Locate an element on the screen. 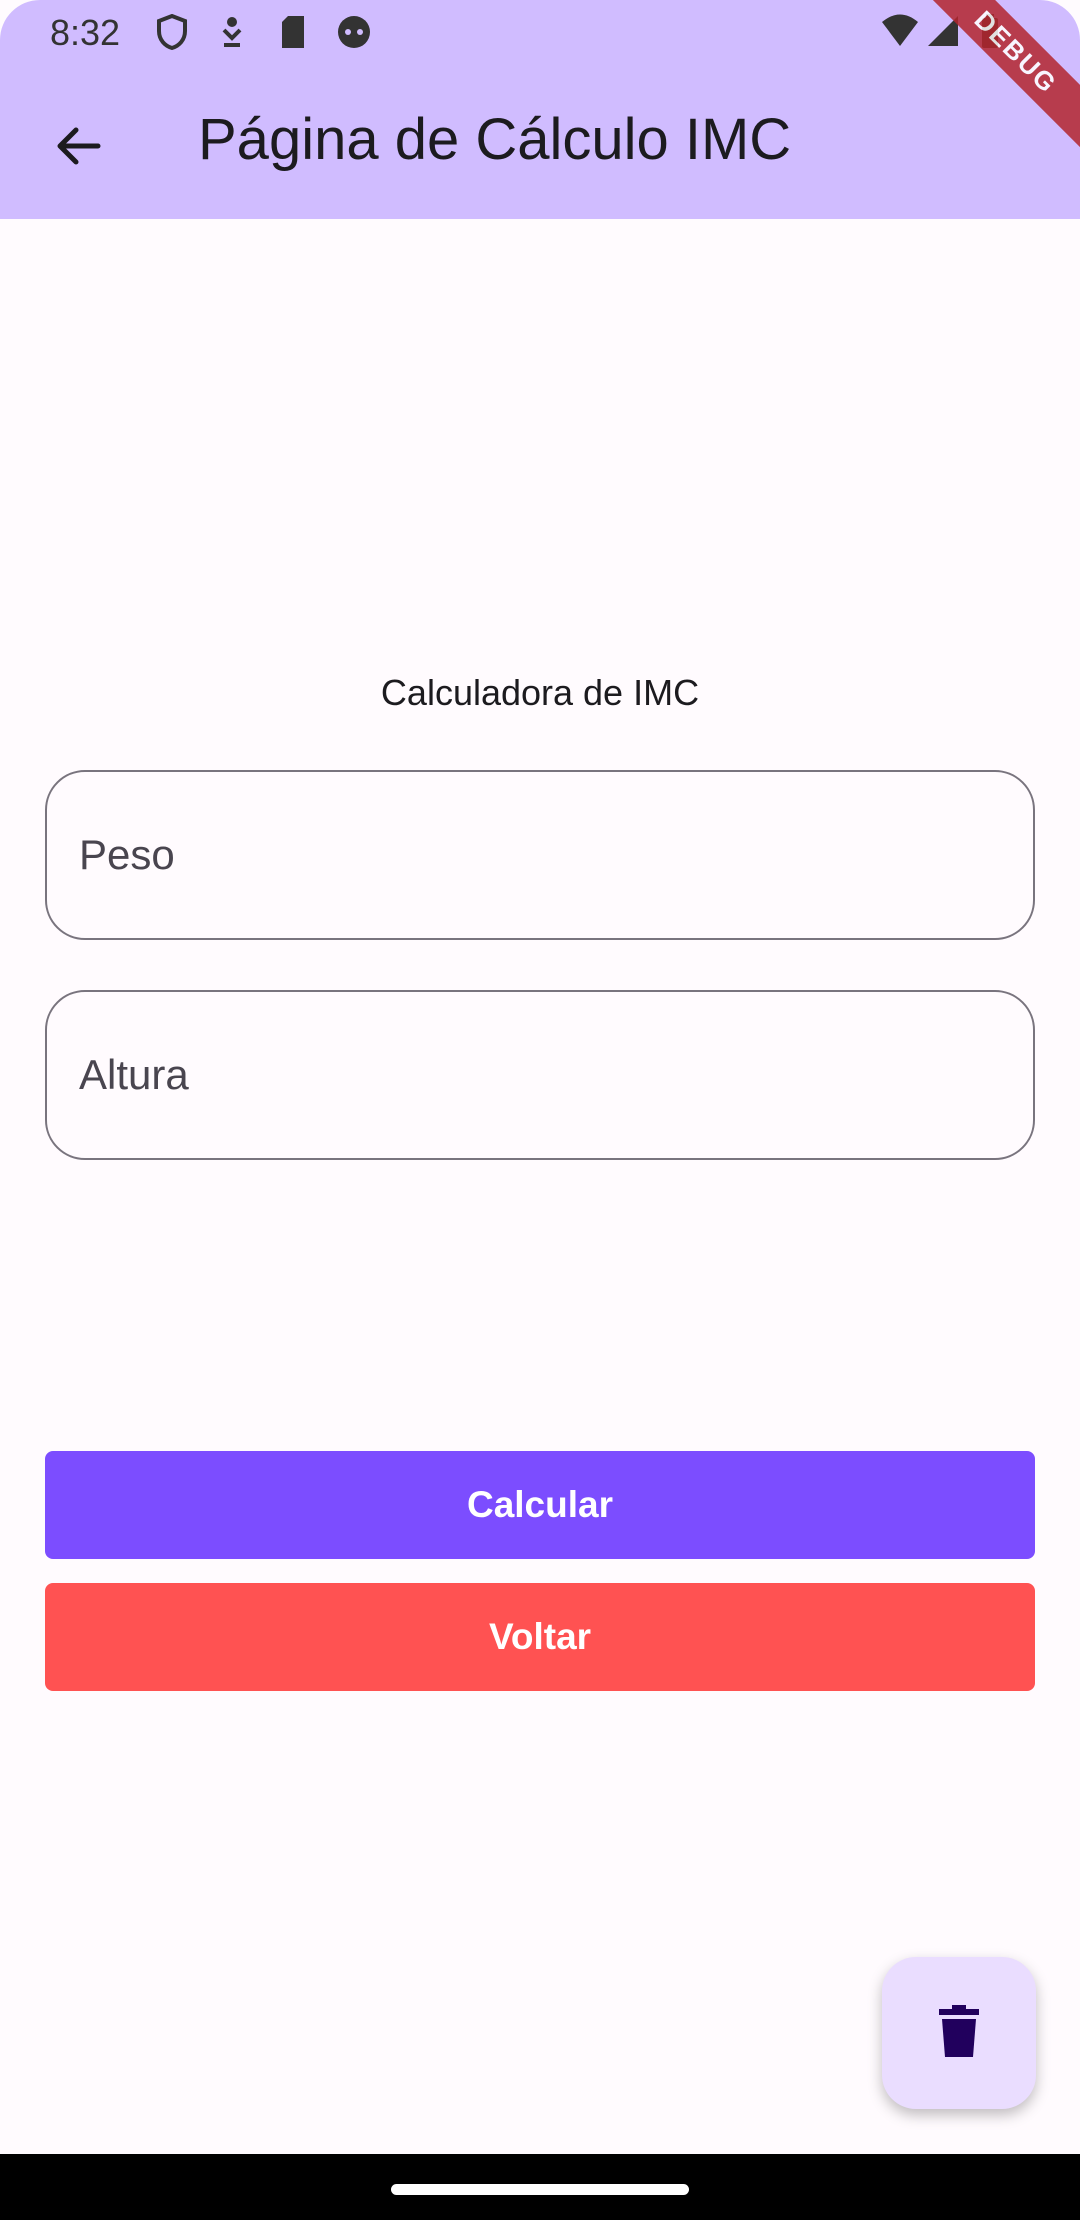  status-bar: 8:32 is located at coordinates (540, 33).